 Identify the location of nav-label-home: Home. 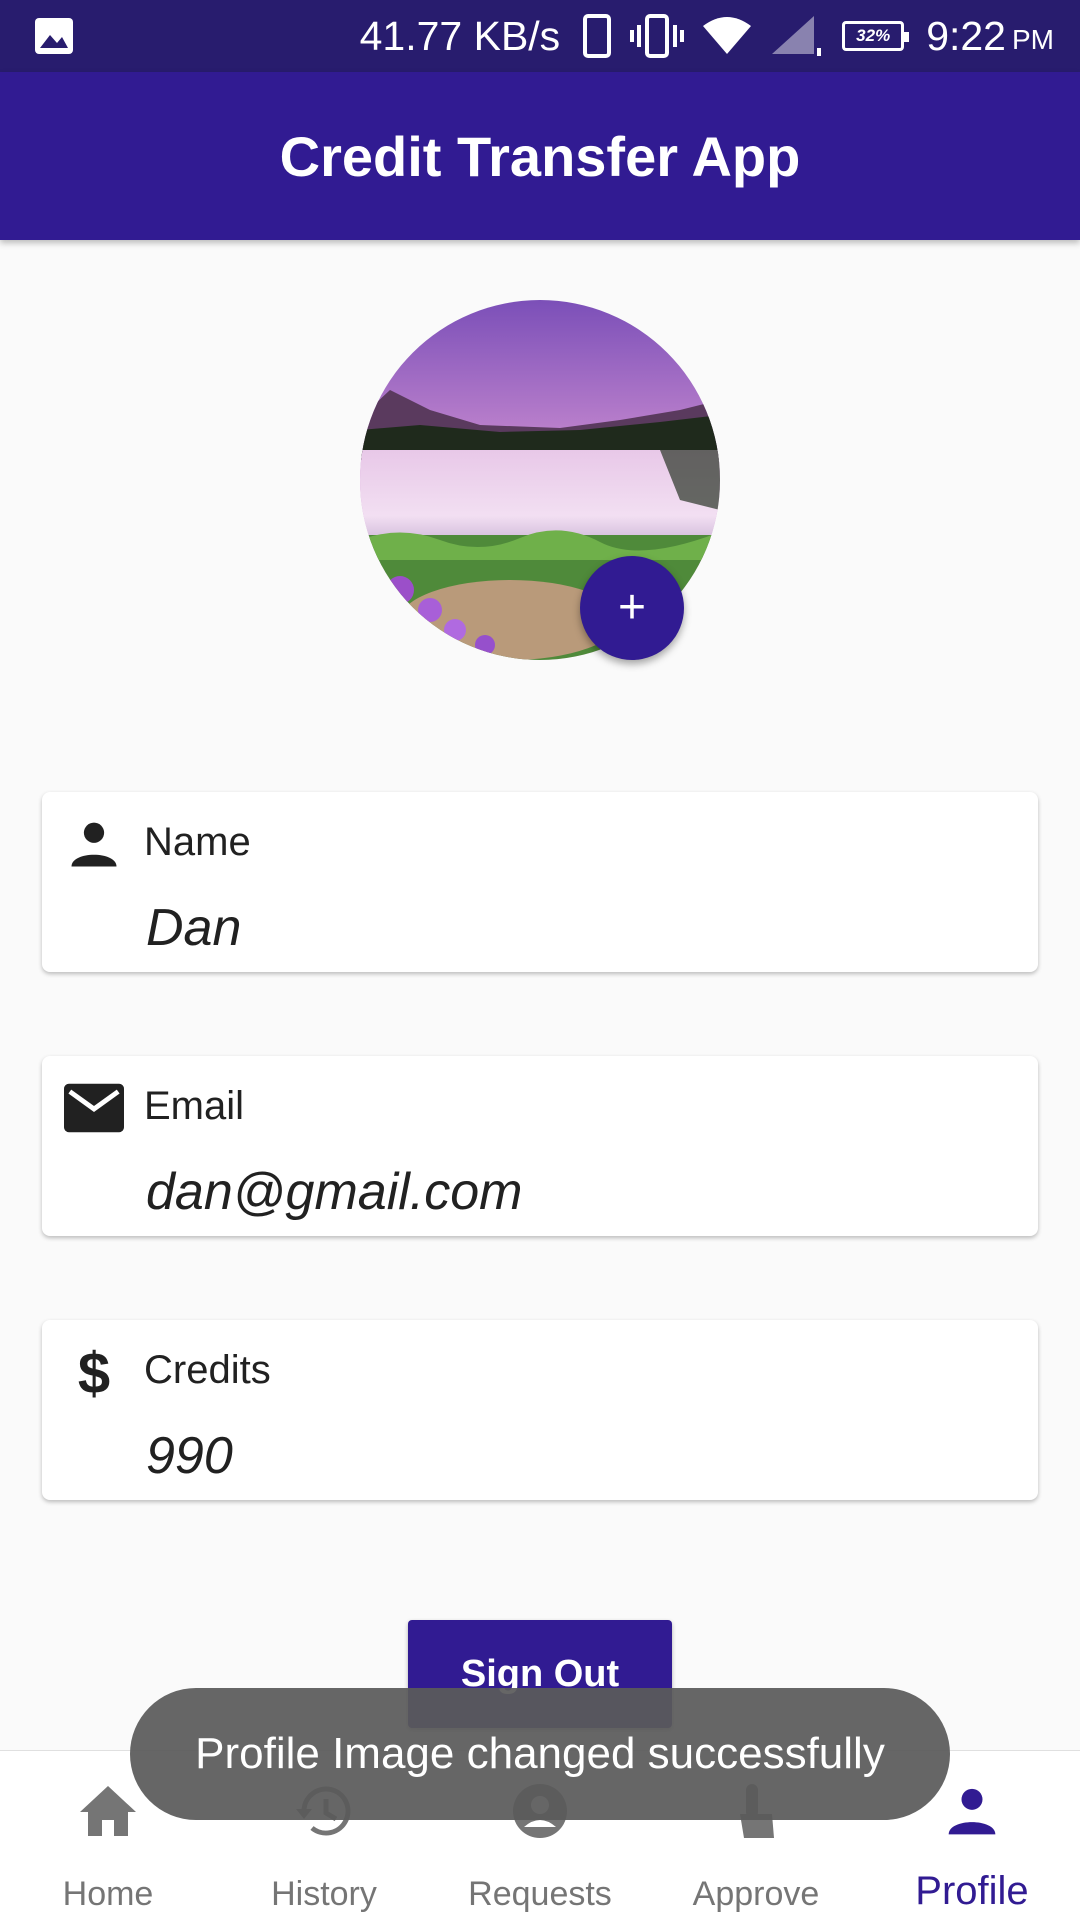
(108, 1894).